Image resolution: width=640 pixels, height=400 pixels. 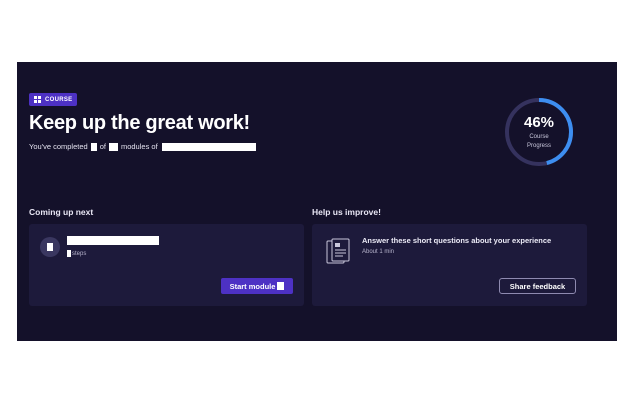 I want to click on redacted-completed-count, so click(x=93, y=146).